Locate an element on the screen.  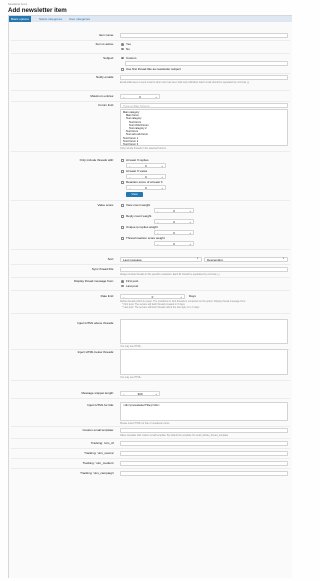
min-reaction-checkbox is located at coordinates (122, 182).